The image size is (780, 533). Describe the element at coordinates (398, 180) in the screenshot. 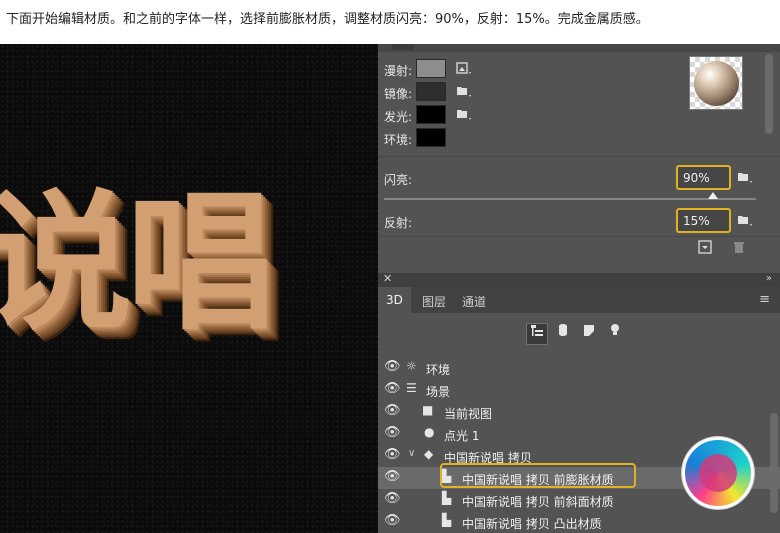

I see `shine-label: 闪亮:` at that location.